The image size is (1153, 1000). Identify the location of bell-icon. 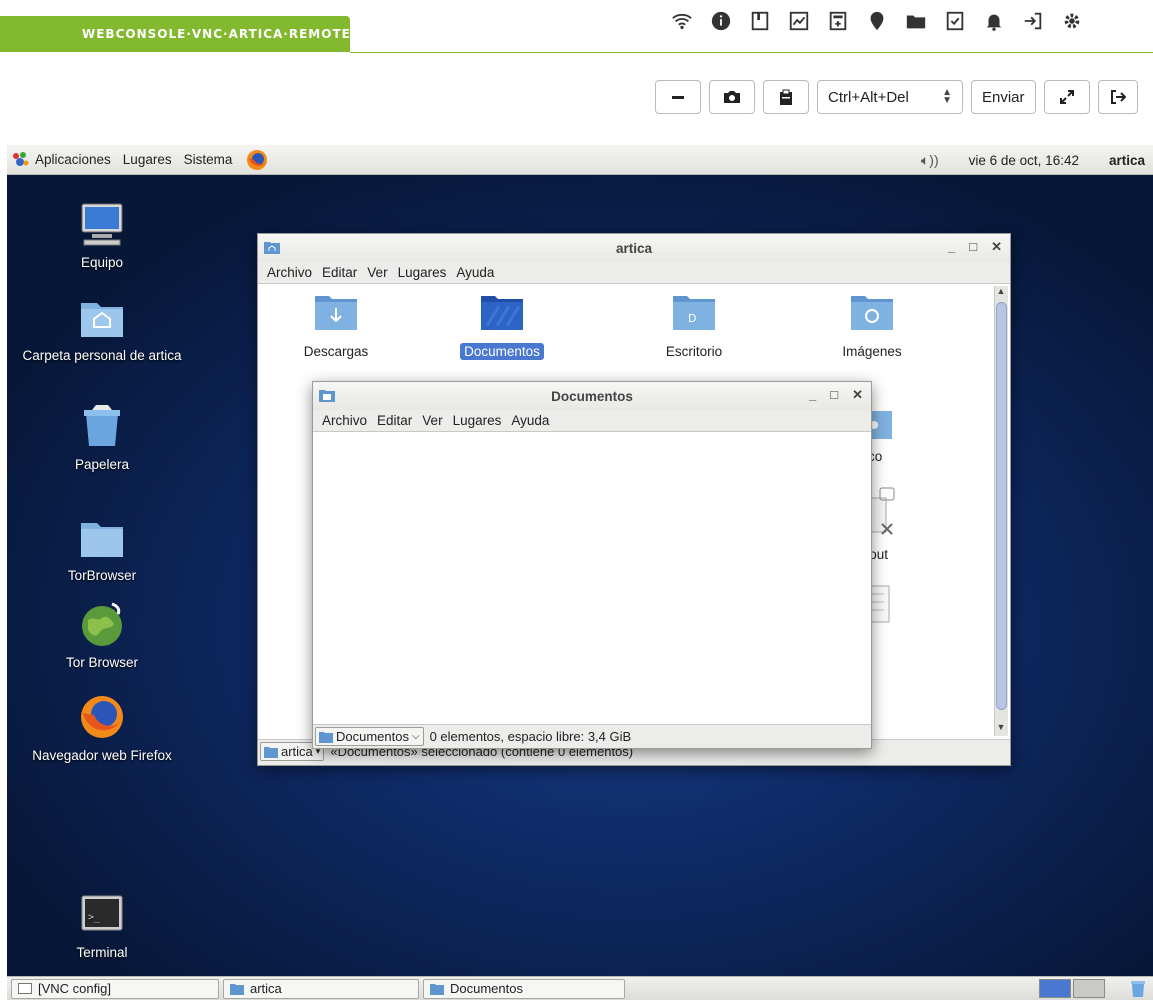
(993, 21).